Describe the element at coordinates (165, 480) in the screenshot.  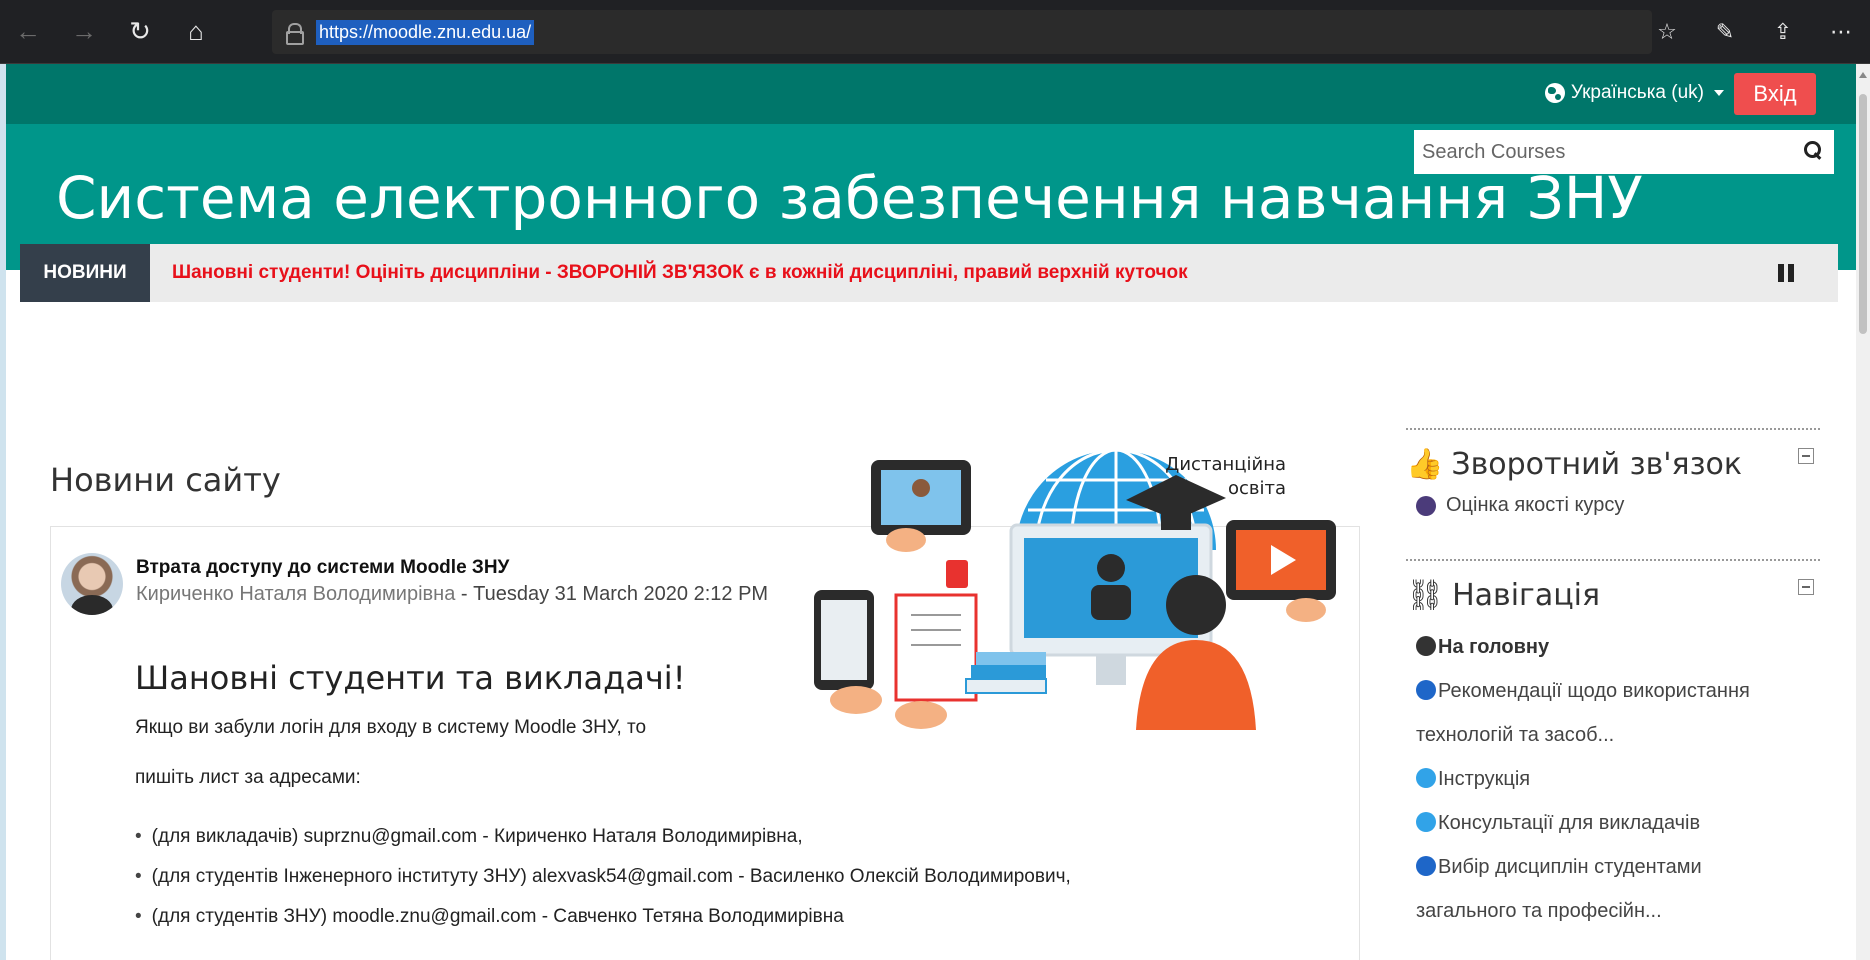
I see `section-title: Новини сайту` at that location.